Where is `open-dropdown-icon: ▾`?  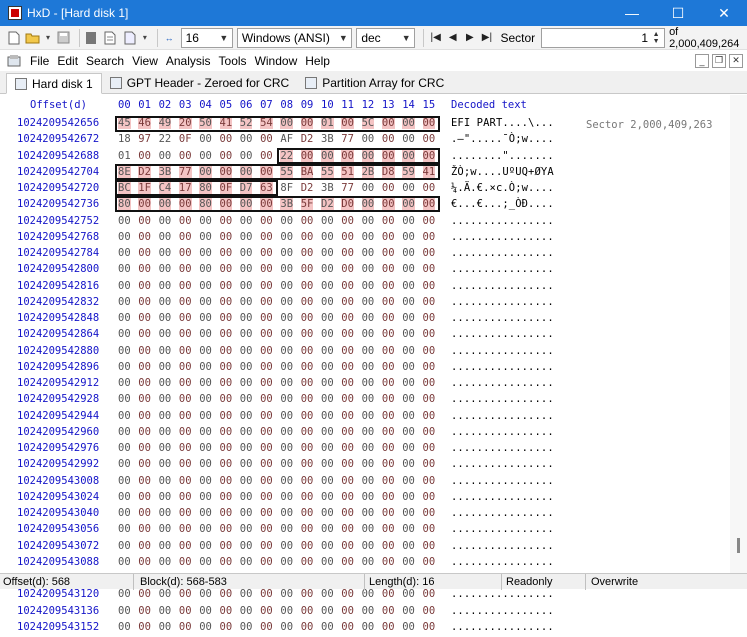 open-dropdown-icon: ▾ is located at coordinates (48, 38).